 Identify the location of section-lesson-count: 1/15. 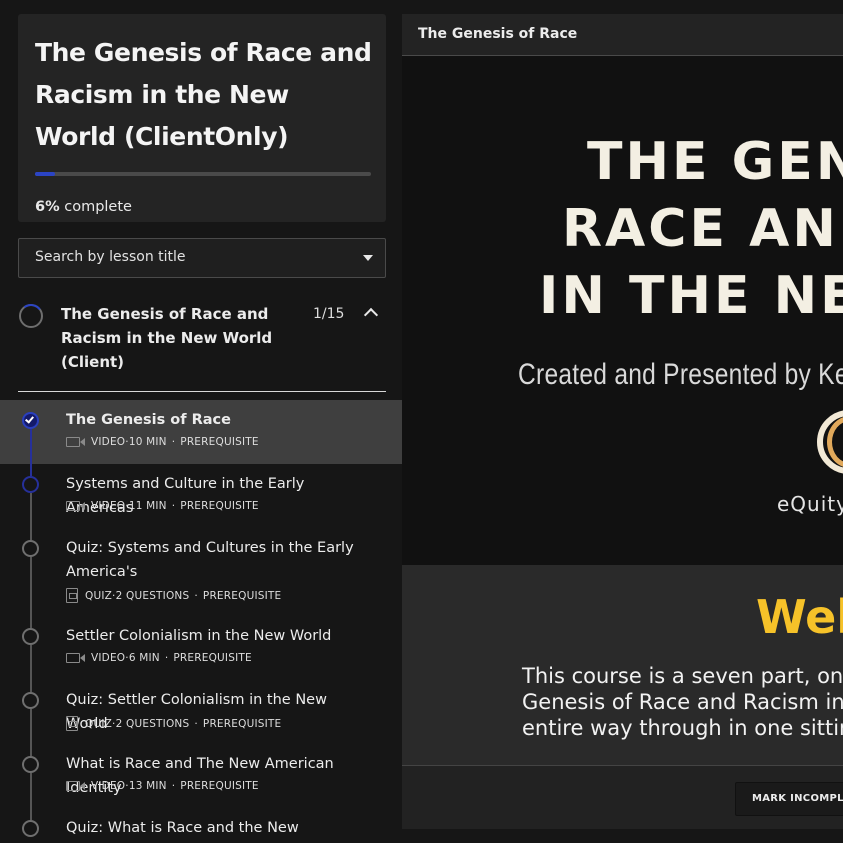
(329, 314).